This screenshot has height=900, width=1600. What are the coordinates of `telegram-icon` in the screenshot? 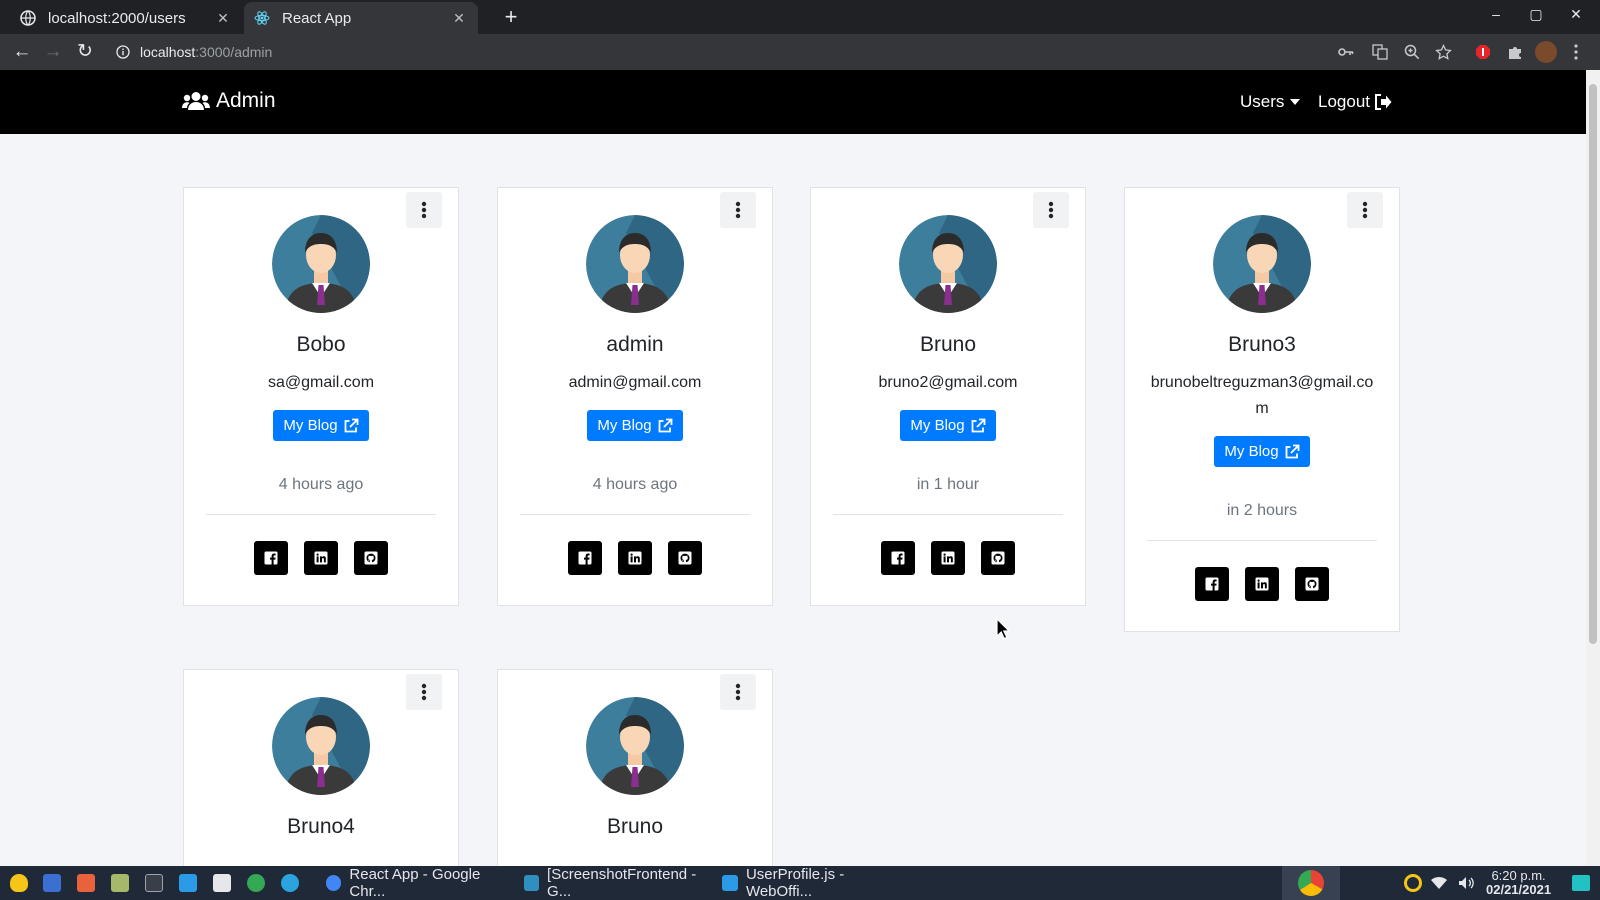 It's located at (290, 883).